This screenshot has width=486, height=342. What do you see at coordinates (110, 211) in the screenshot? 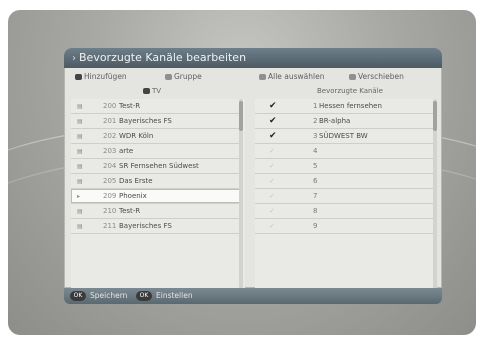
I see `channel-number: 210` at bounding box center [110, 211].